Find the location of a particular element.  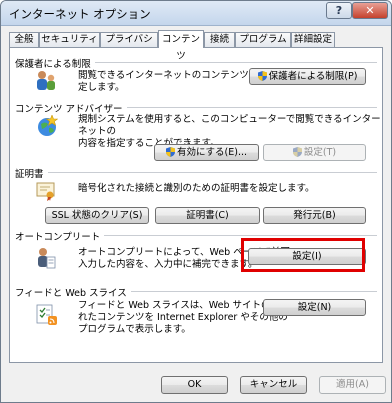

clear-ssl-state-button: SSL 状態のクリア(S) is located at coordinates (97, 215).